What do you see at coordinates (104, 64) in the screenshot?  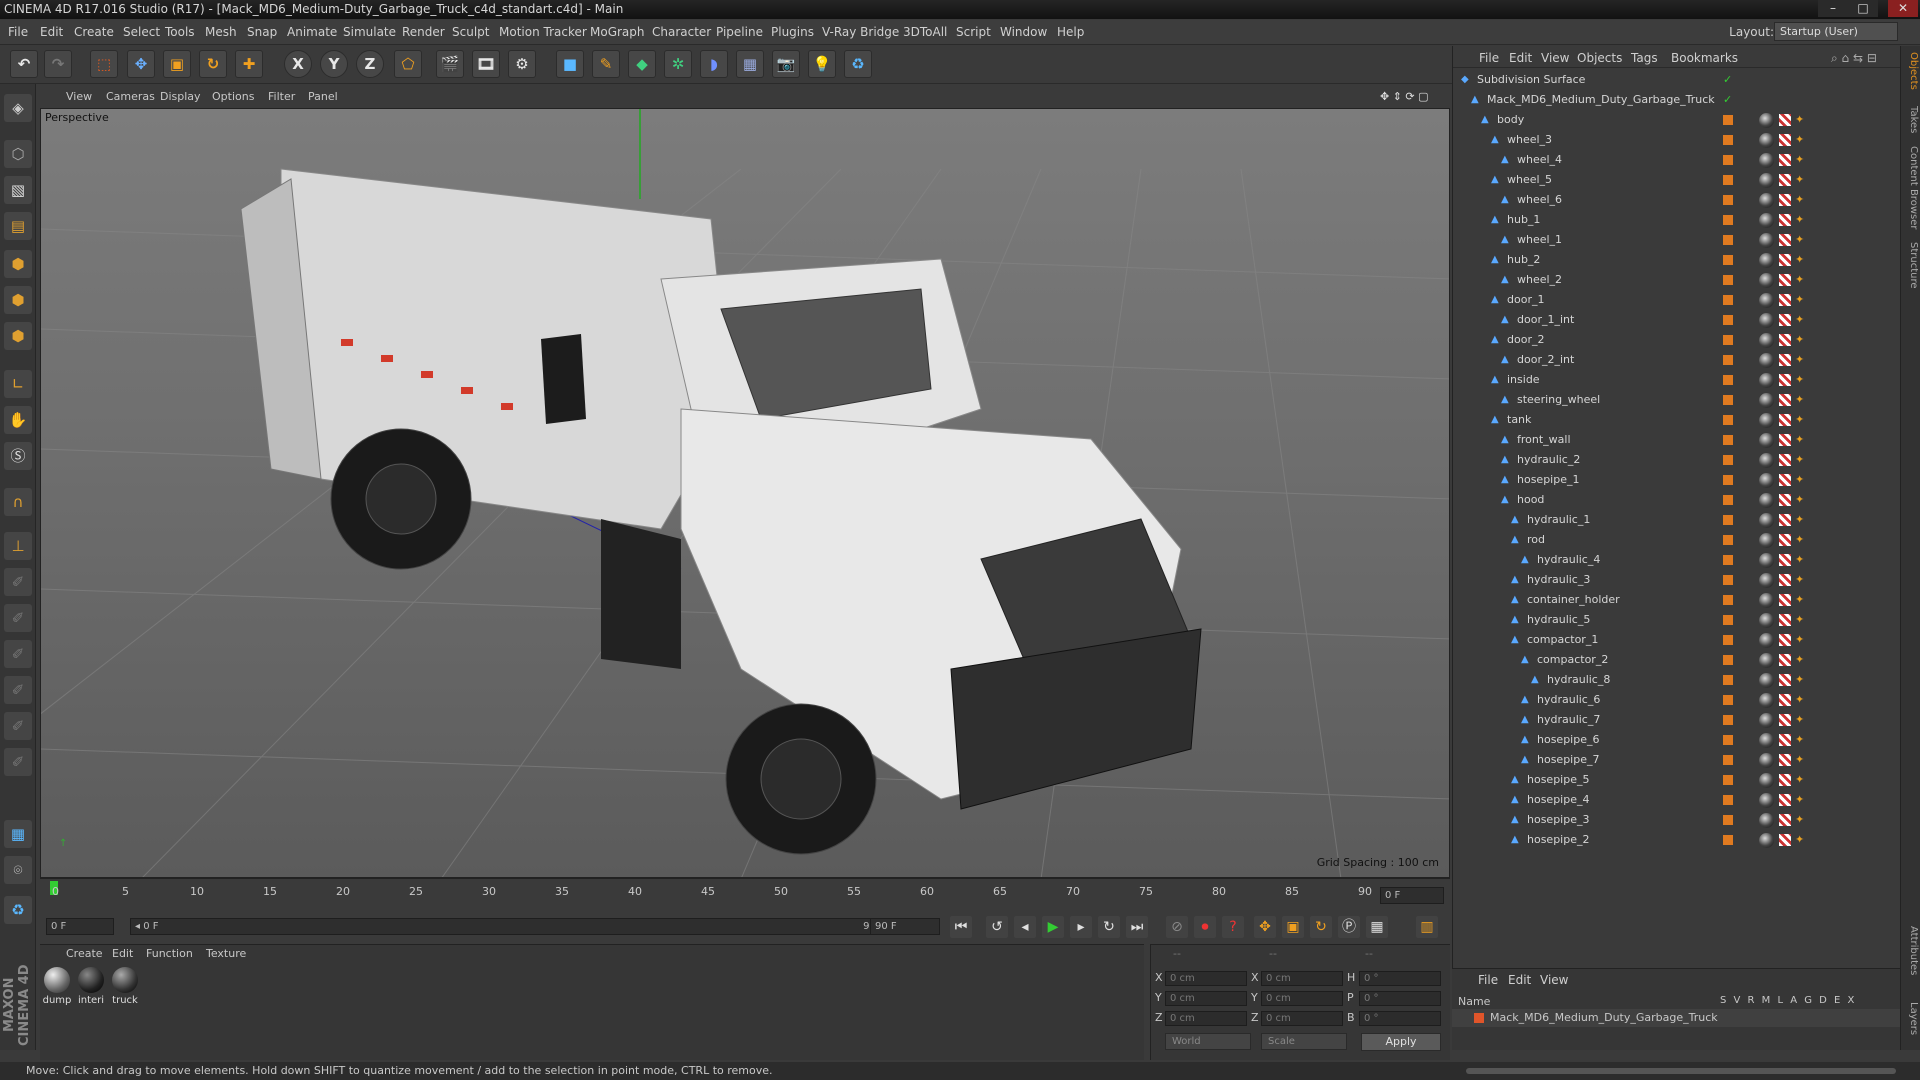 I see `live-selection-icon: ⬚` at bounding box center [104, 64].